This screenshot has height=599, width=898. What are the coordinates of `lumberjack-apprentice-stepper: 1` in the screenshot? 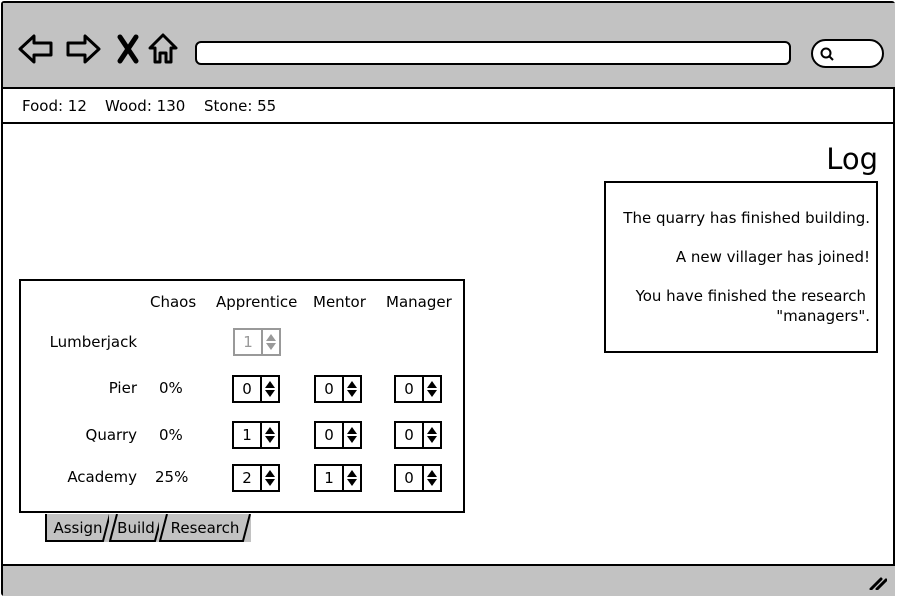 It's located at (257, 342).